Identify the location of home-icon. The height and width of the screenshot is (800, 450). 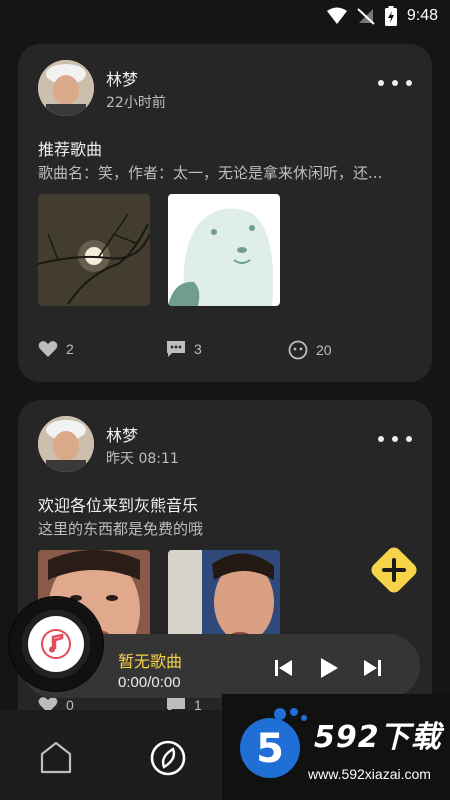
(56, 757).